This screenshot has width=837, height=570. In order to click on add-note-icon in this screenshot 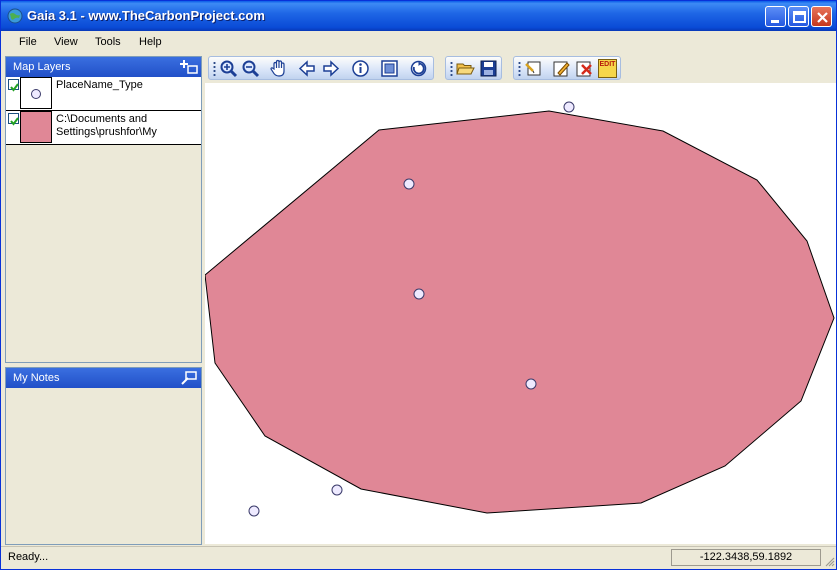, I will do `click(189, 378)`.